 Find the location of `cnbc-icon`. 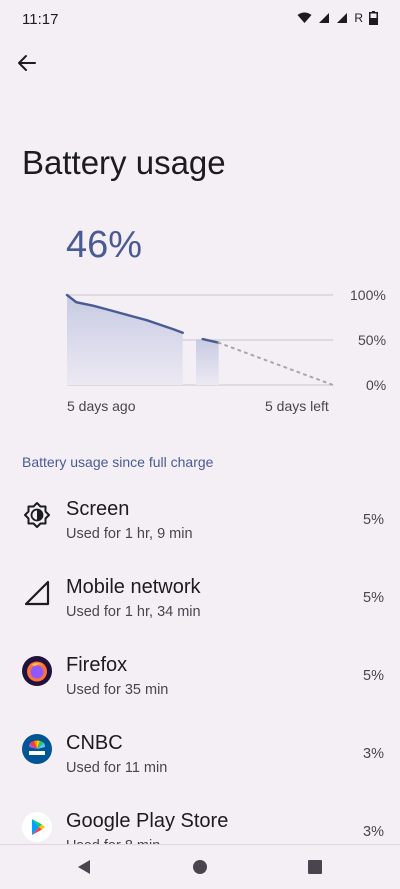

cnbc-icon is located at coordinates (37, 749).